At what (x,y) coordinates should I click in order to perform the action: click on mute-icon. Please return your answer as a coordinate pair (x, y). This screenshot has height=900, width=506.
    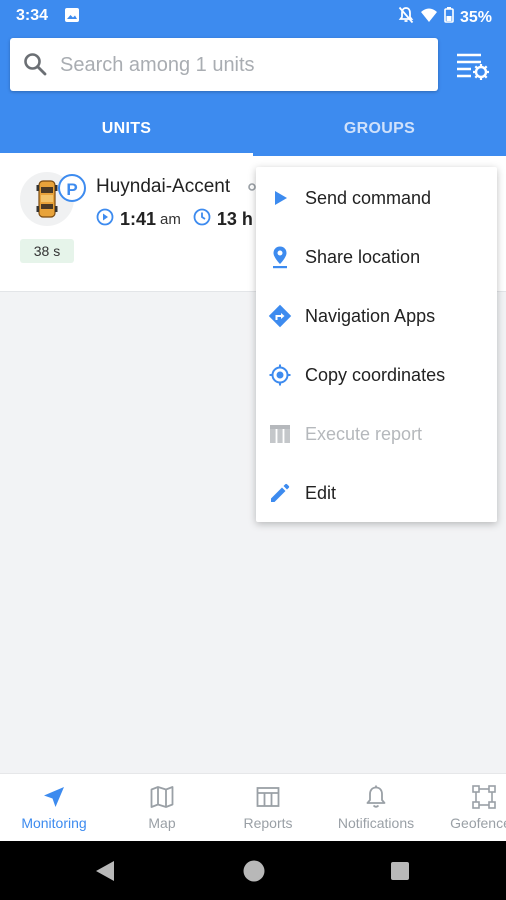
    Looking at the image, I should click on (406, 17).